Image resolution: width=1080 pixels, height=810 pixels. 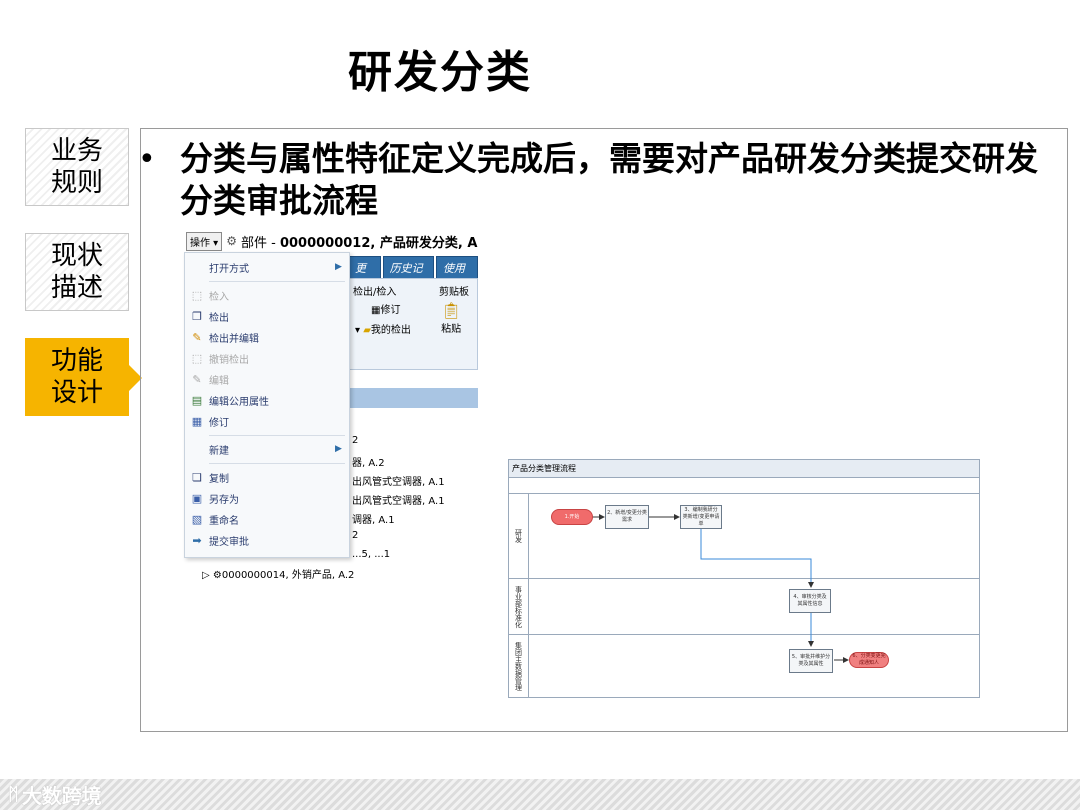 I want to click on menu-item-undo-checkout: ⬚ 撤销检出, so click(x=267, y=358).